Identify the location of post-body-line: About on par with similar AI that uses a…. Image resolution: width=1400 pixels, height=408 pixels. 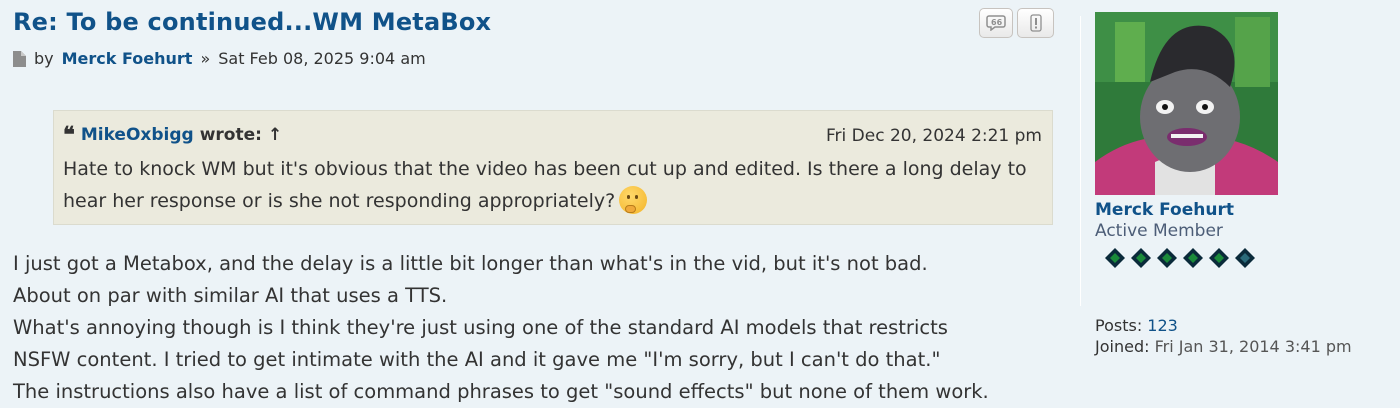
(230, 295).